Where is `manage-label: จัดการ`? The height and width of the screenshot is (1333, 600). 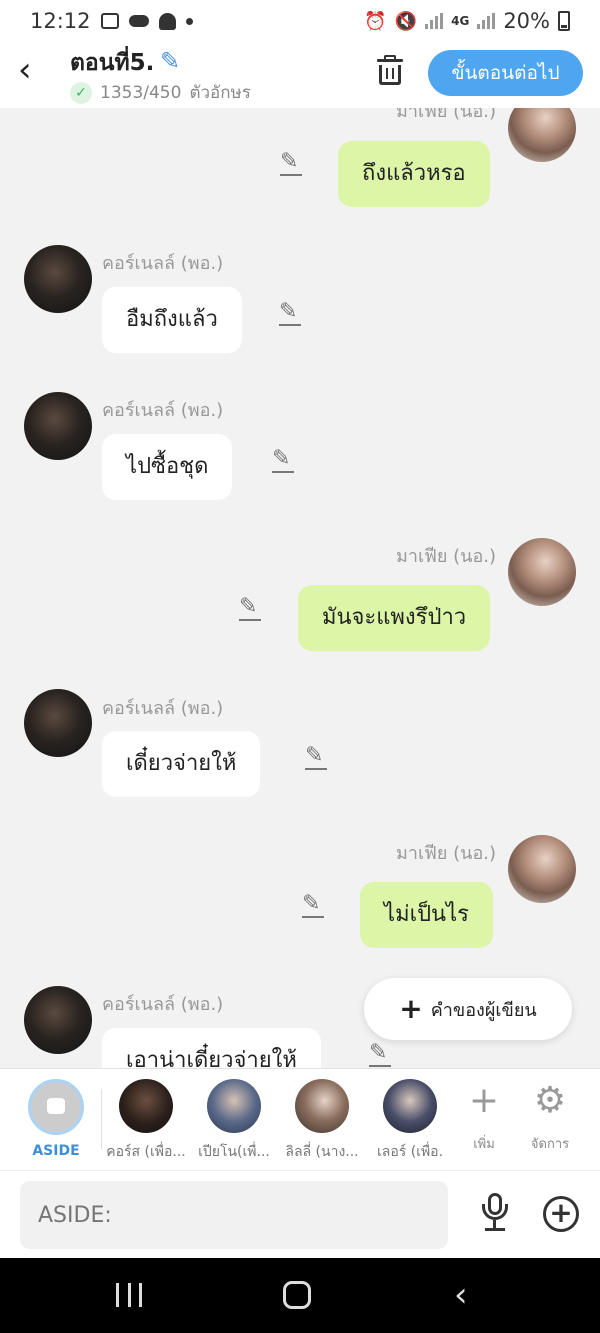
manage-label: จัดการ is located at coordinates (550, 1144).